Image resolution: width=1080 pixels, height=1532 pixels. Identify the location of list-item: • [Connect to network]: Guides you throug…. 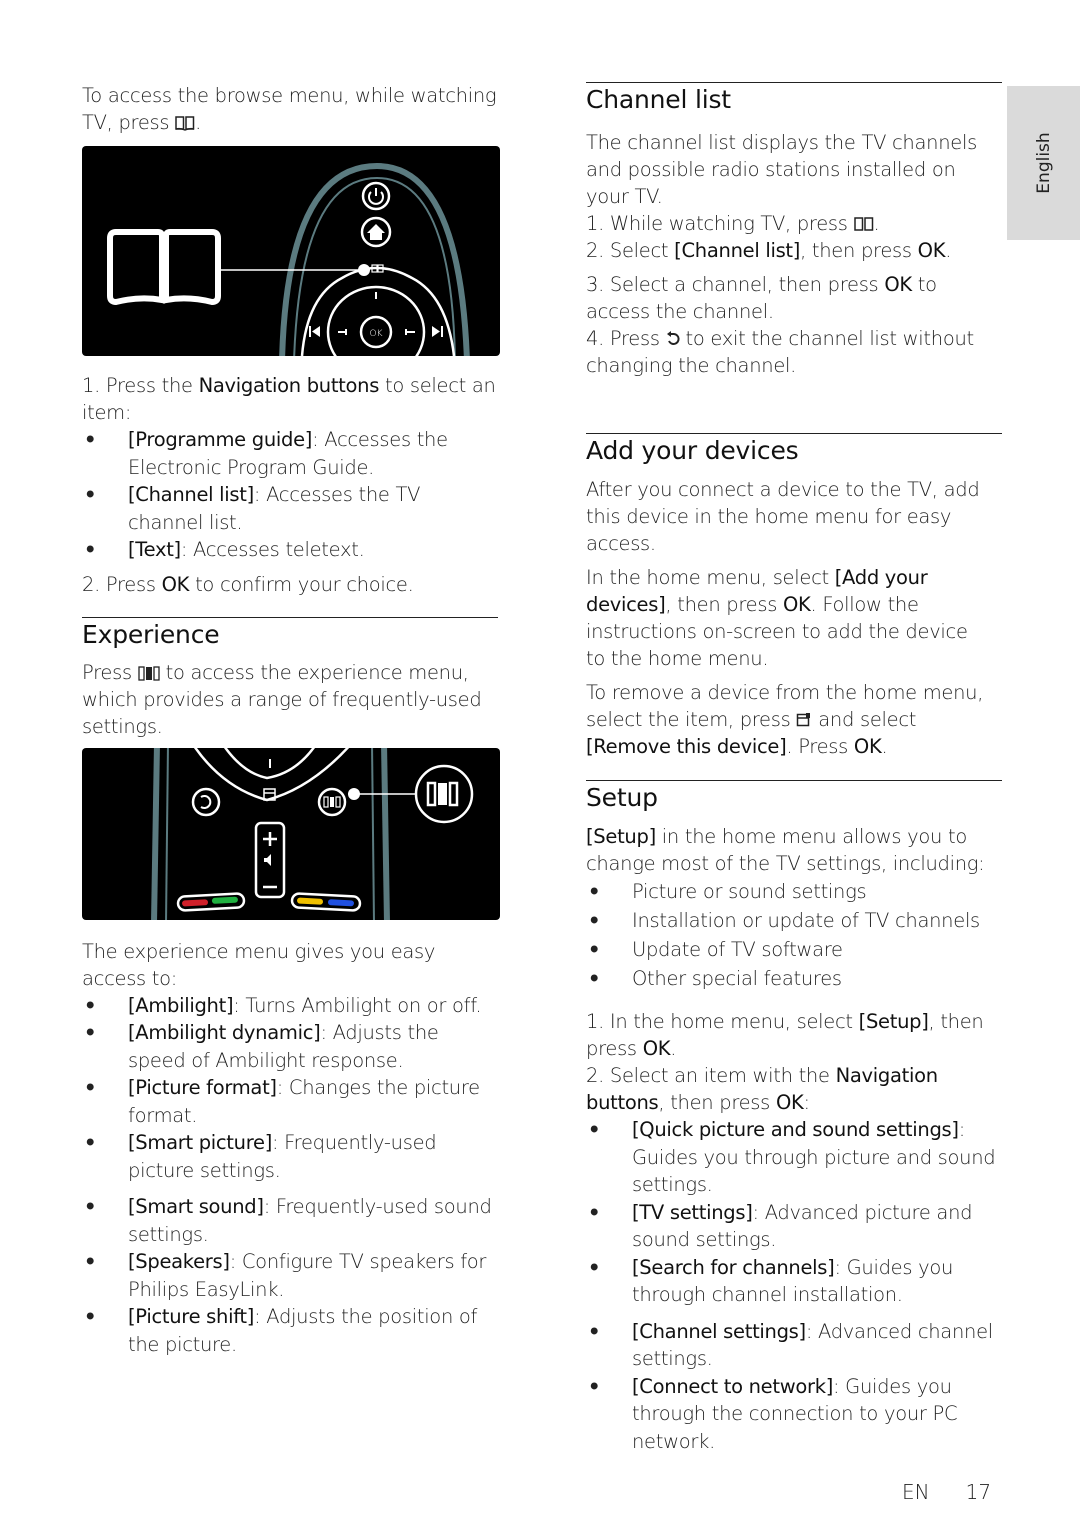
(773, 1413).